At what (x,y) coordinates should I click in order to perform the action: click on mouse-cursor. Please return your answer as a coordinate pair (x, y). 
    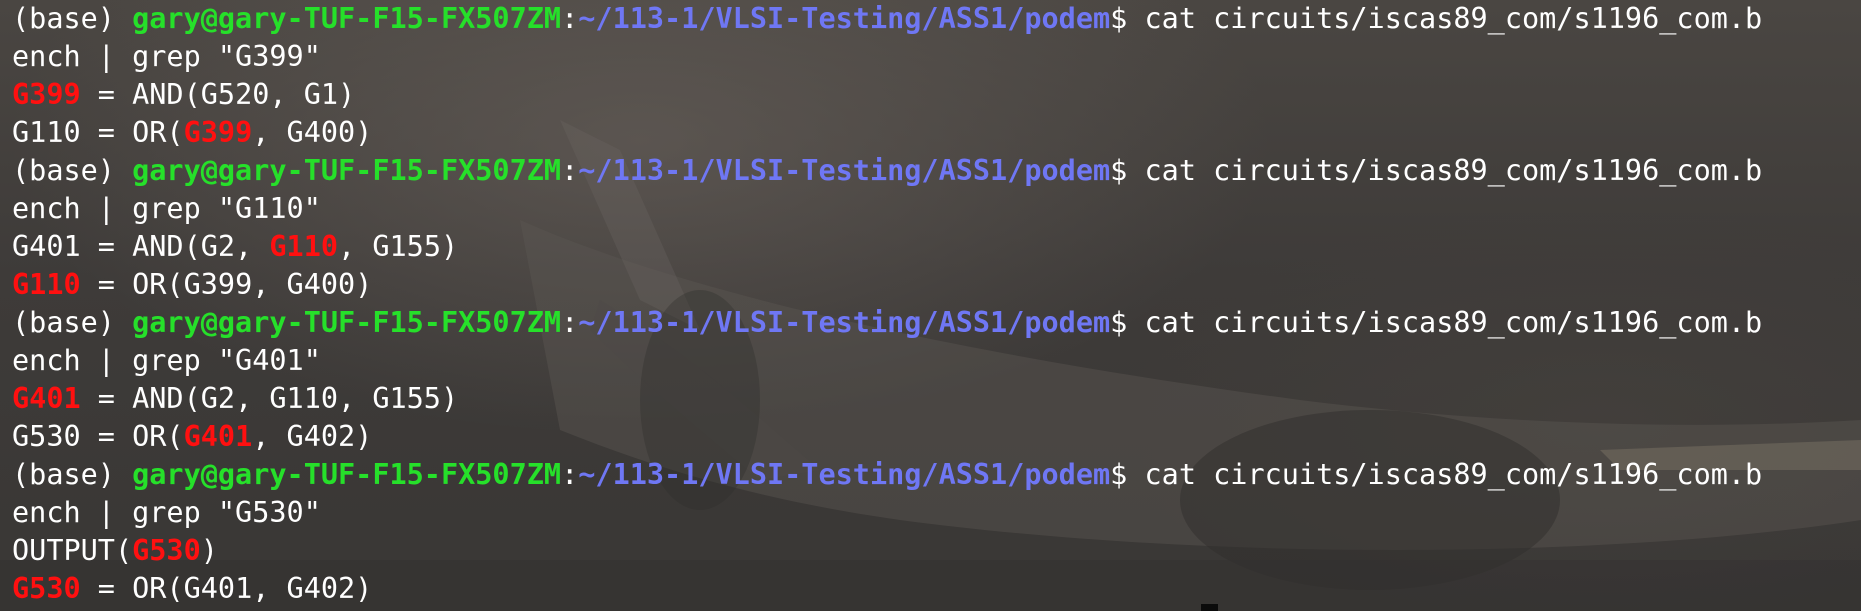
    Looking at the image, I should click on (1209, 607).